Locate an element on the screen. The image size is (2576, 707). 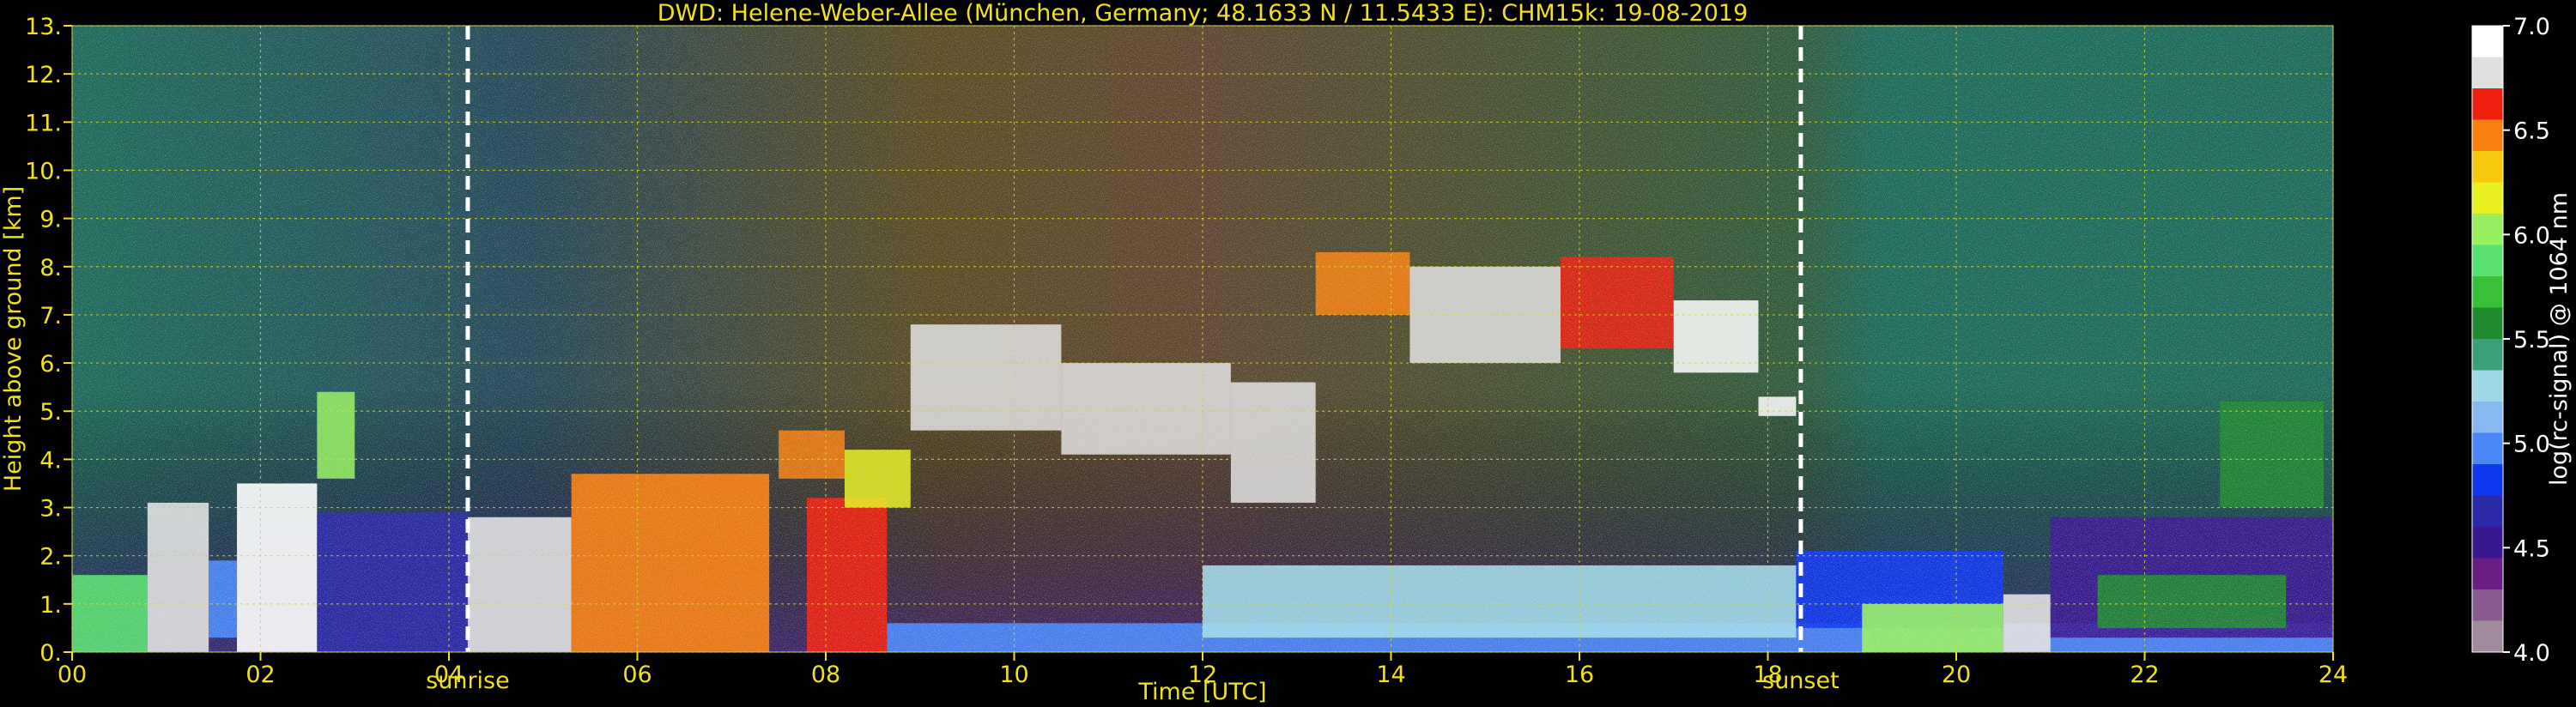
sun-event-label: sunset is located at coordinates (1801, 681).